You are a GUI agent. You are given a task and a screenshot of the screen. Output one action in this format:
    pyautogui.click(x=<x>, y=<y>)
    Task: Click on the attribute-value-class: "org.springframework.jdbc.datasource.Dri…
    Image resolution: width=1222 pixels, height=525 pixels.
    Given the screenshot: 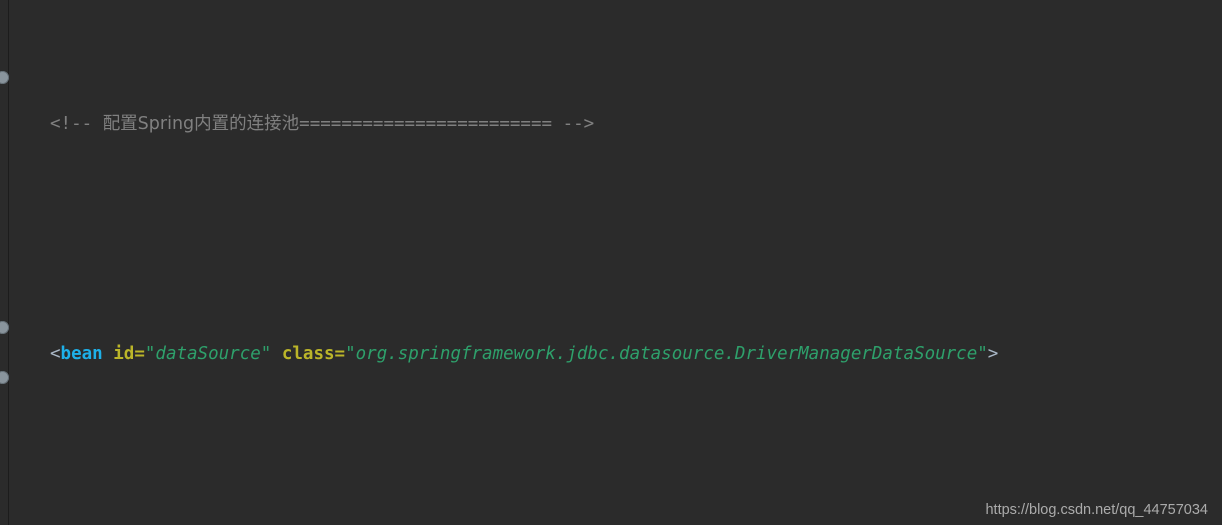 What is the action you would take?
    pyautogui.click(x=666, y=354)
    